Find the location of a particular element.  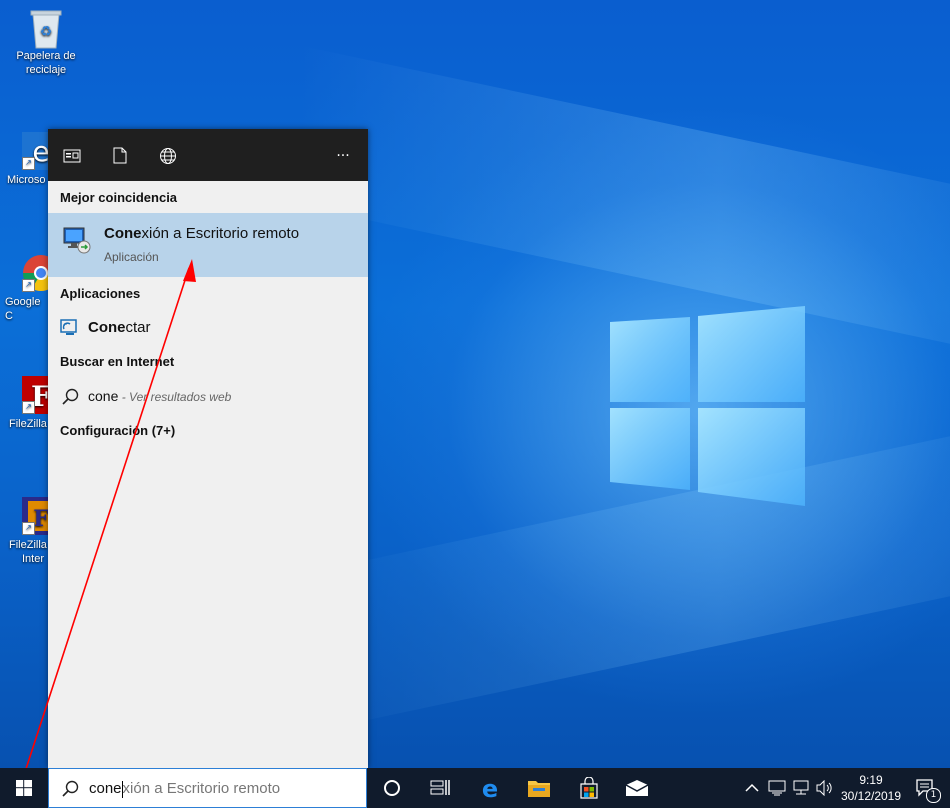

windows-logo is located at coordinates (707, 406).